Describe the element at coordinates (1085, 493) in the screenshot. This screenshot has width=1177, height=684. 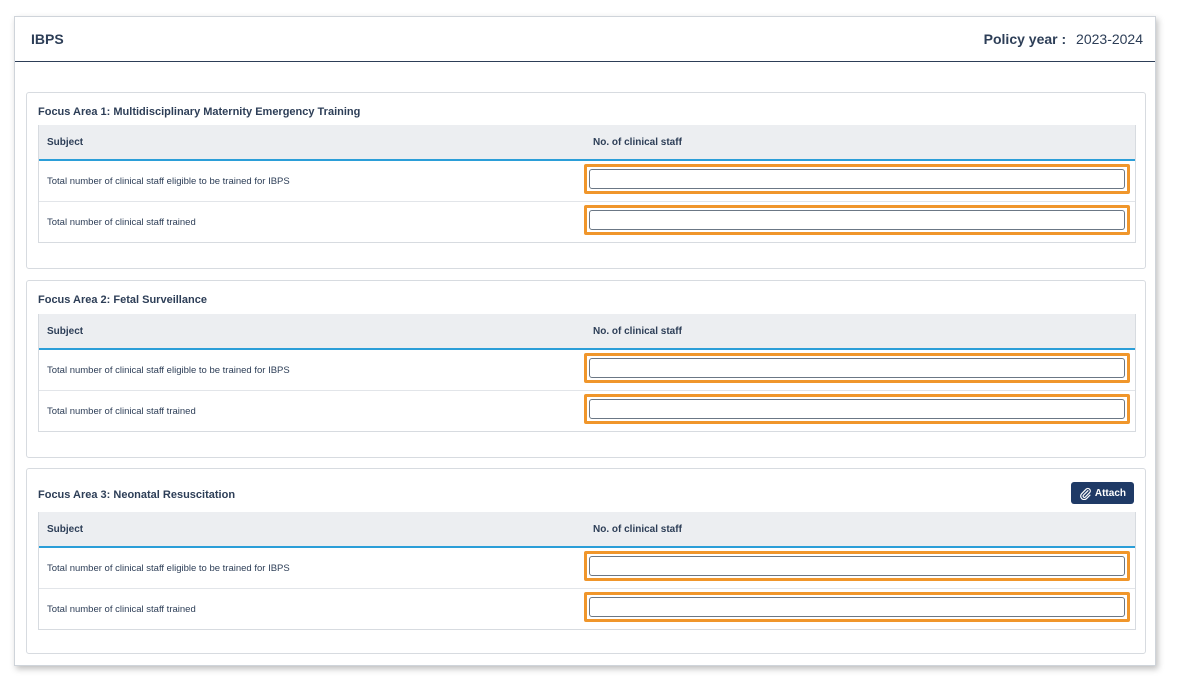
I see `paperclip-icon` at that location.